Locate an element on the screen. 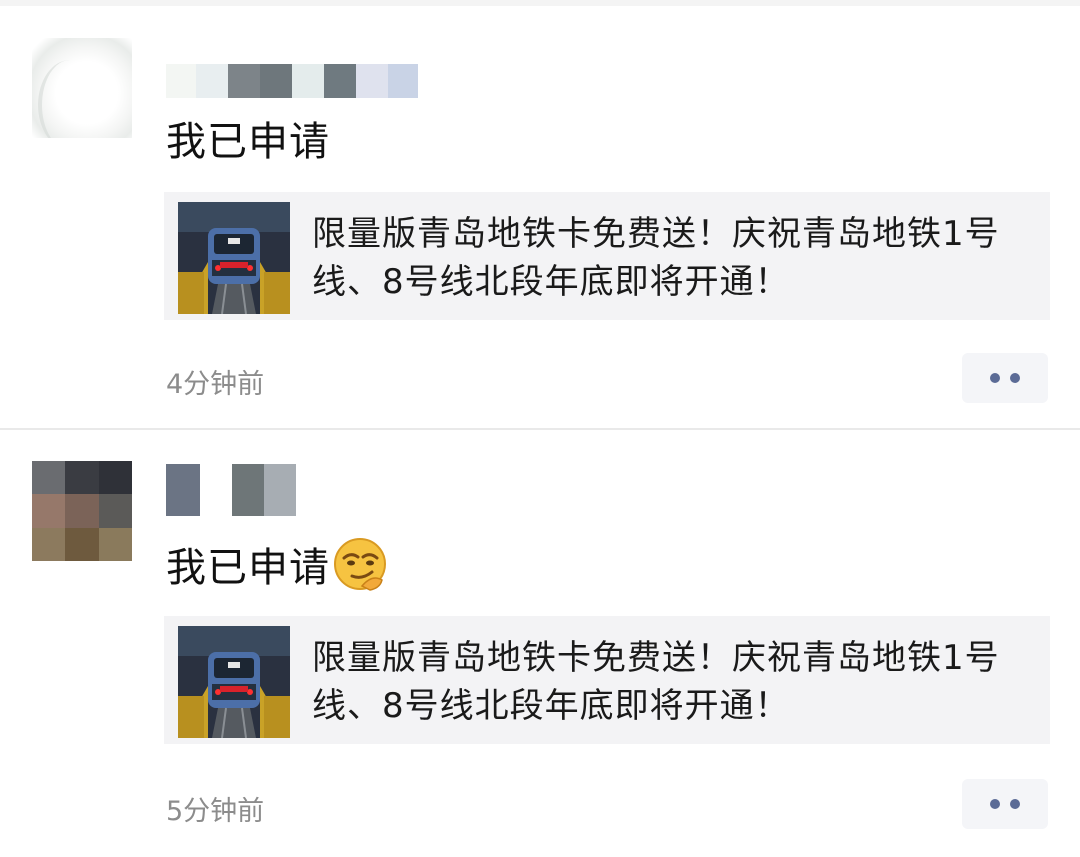 The image size is (1080, 857). avatar-image is located at coordinates (82, 511).